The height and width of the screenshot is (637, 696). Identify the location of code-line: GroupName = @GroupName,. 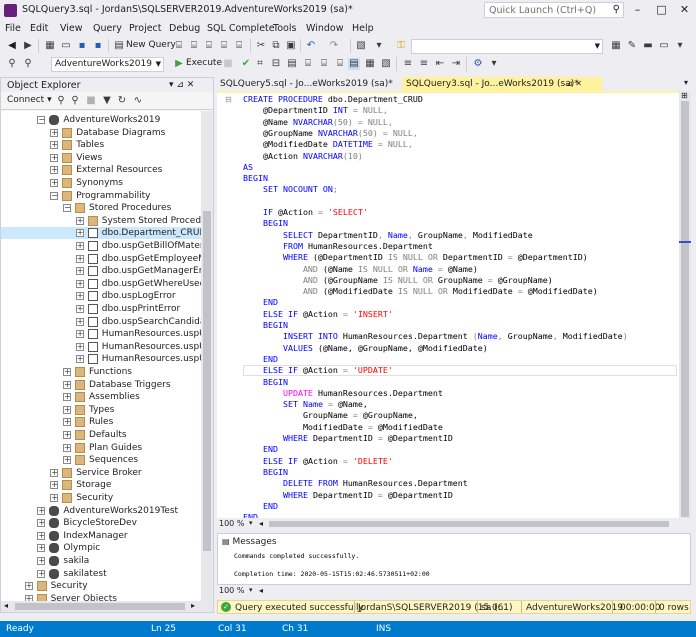
(330, 415).